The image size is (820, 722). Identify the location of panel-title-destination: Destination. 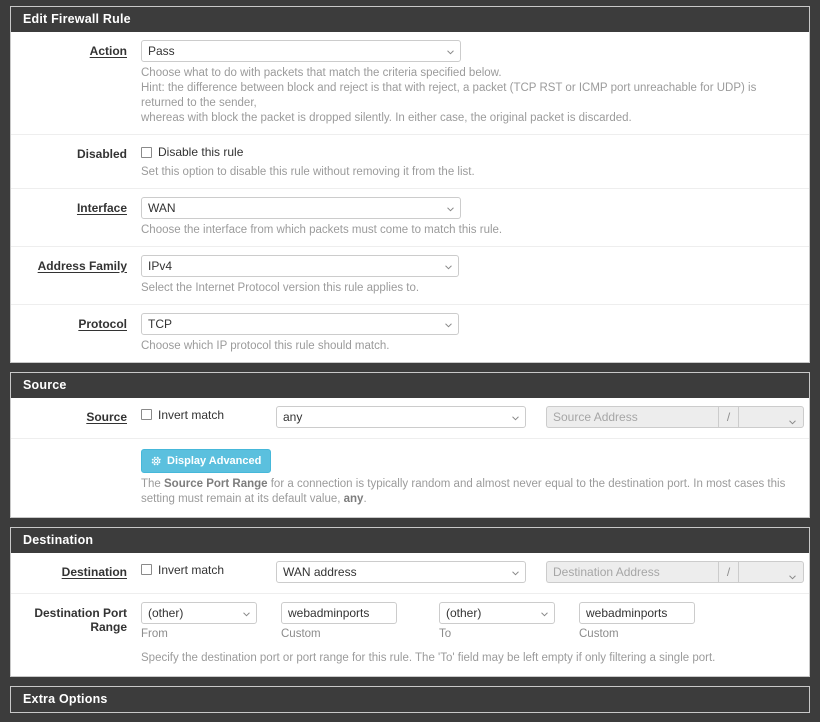
(410, 540).